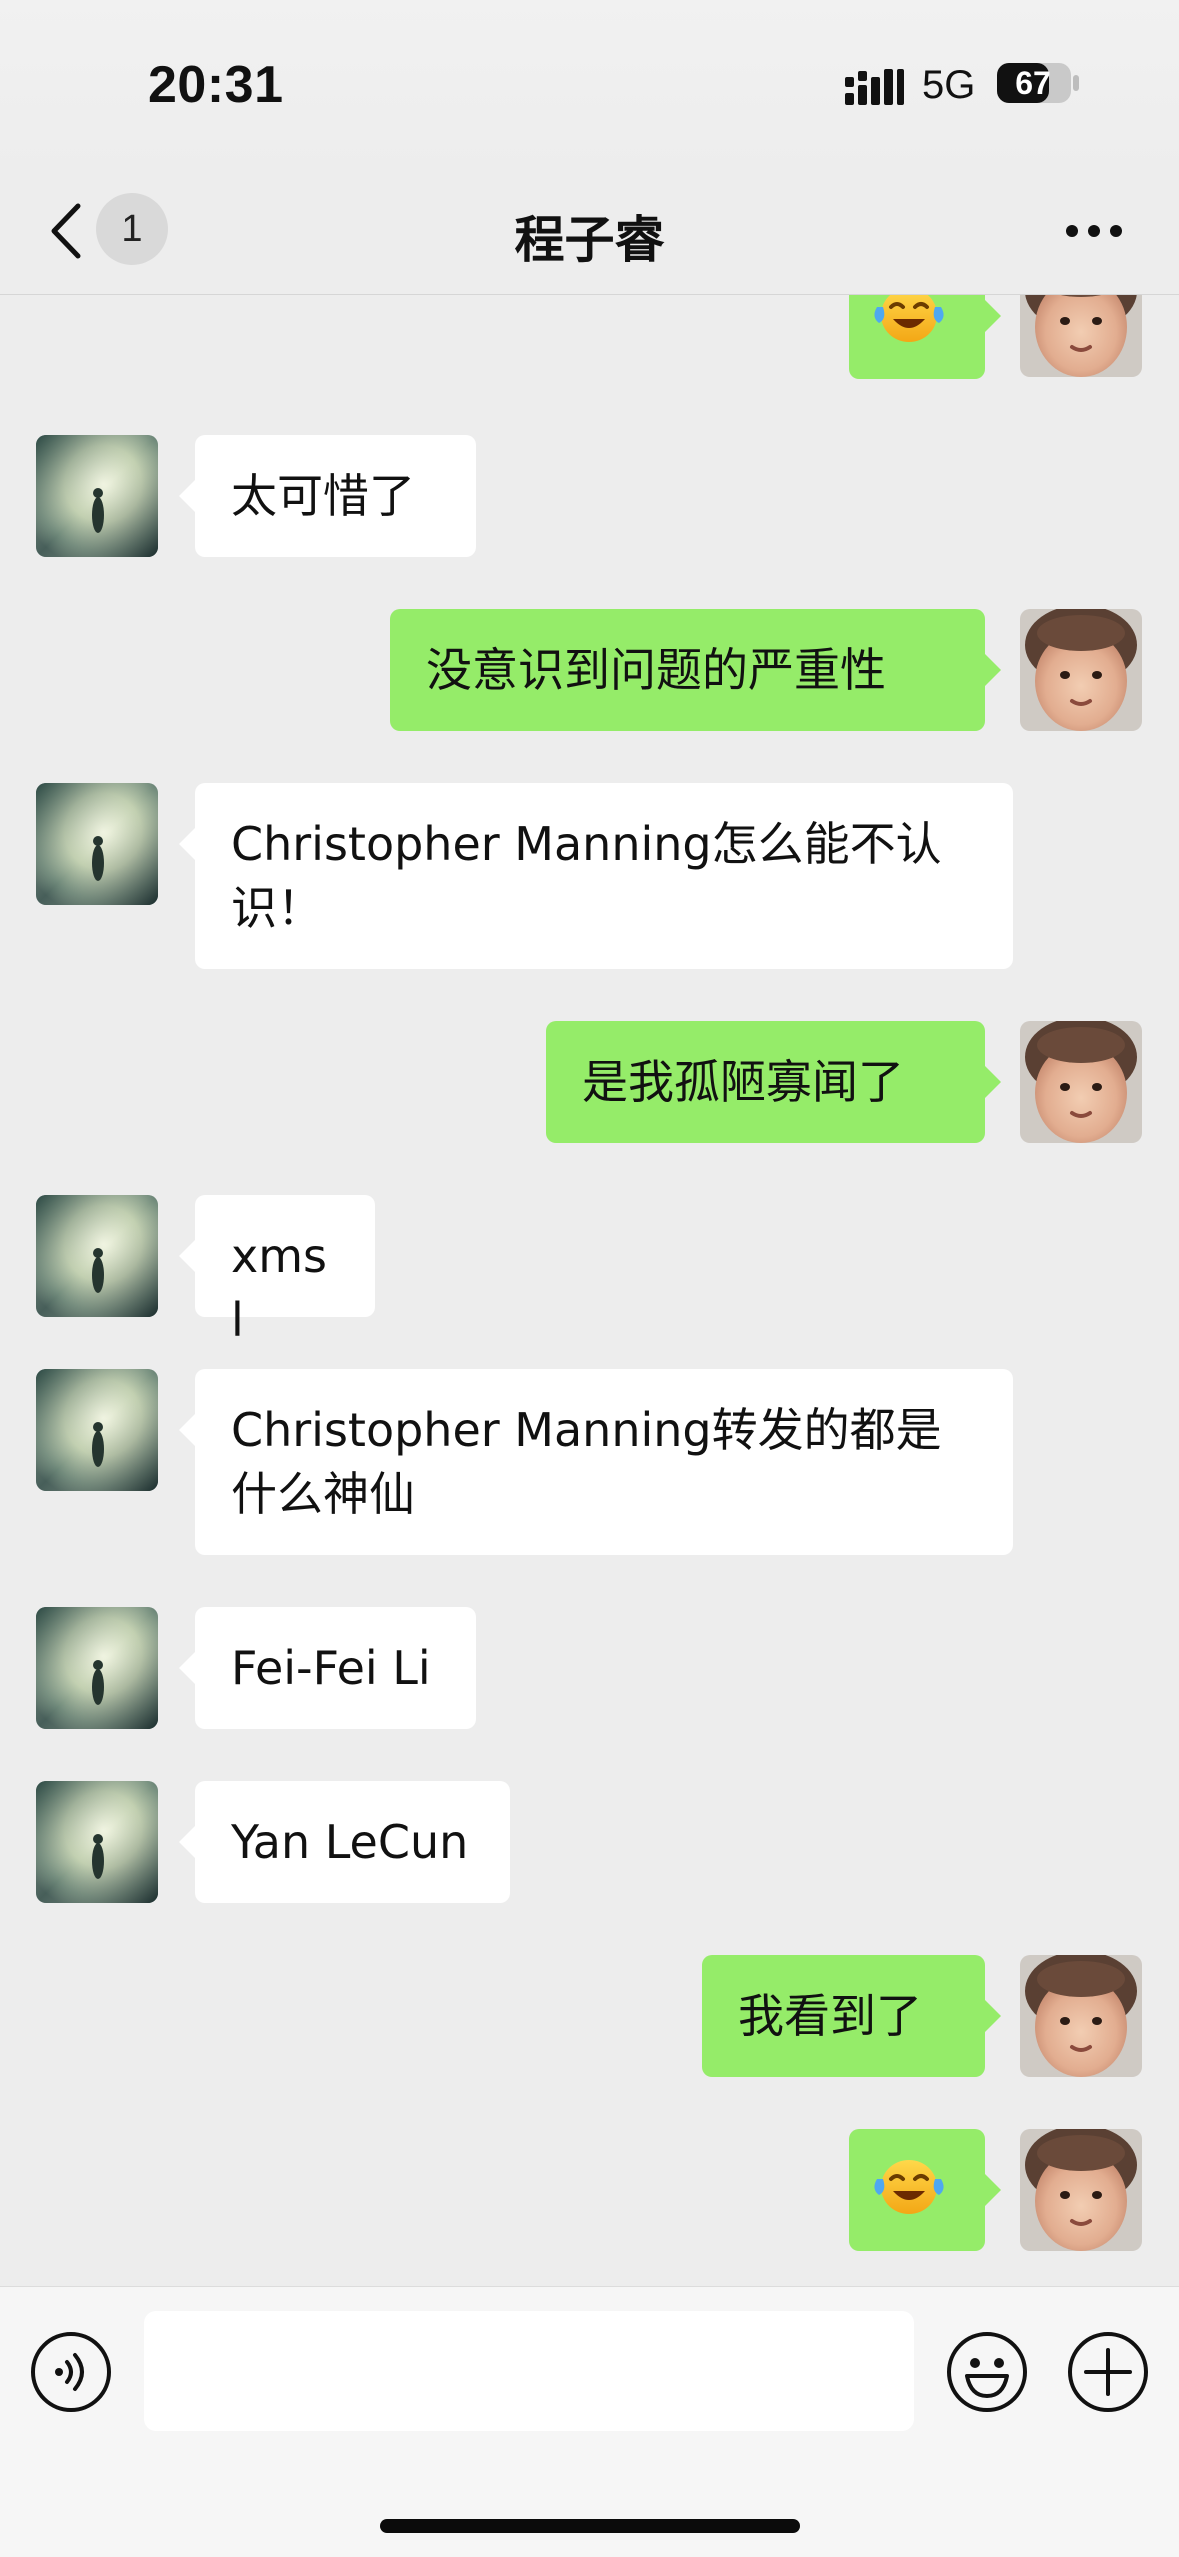  Describe the element at coordinates (987, 2372) in the screenshot. I see `smiley-face-icon` at that location.